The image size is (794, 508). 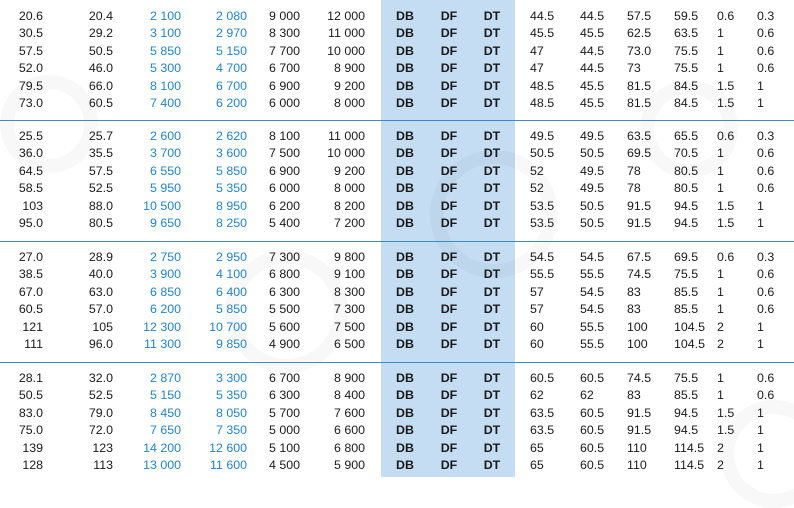 What do you see at coordinates (542, 136) in the screenshot?
I see `table-cell-c9: 49.5` at bounding box center [542, 136].